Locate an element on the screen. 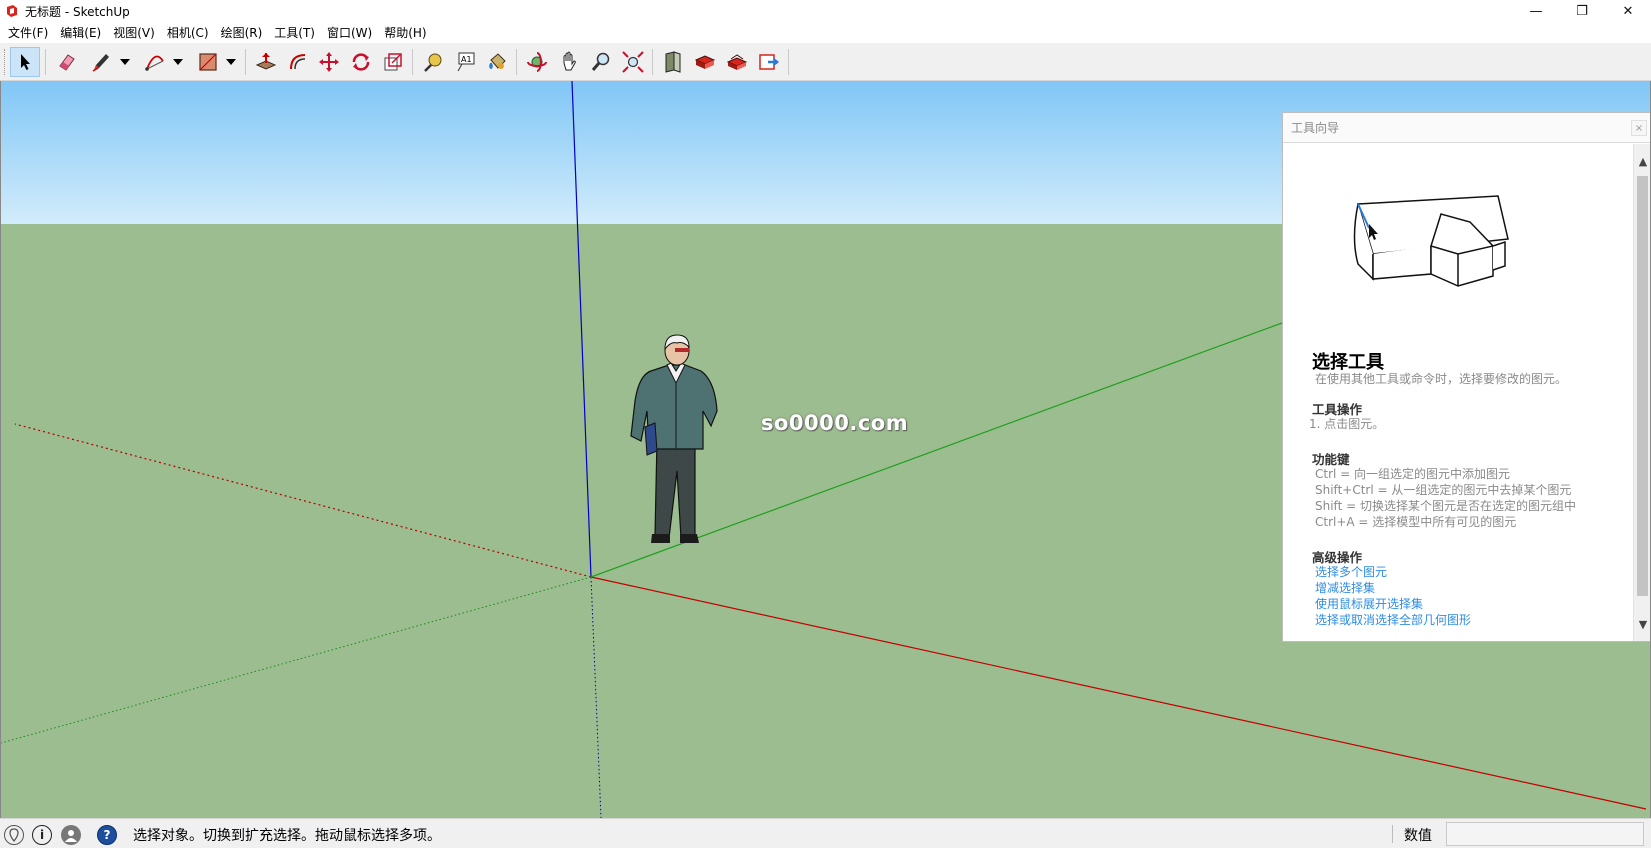 The image size is (1651, 848). scale-tool-button is located at coordinates (393, 62).